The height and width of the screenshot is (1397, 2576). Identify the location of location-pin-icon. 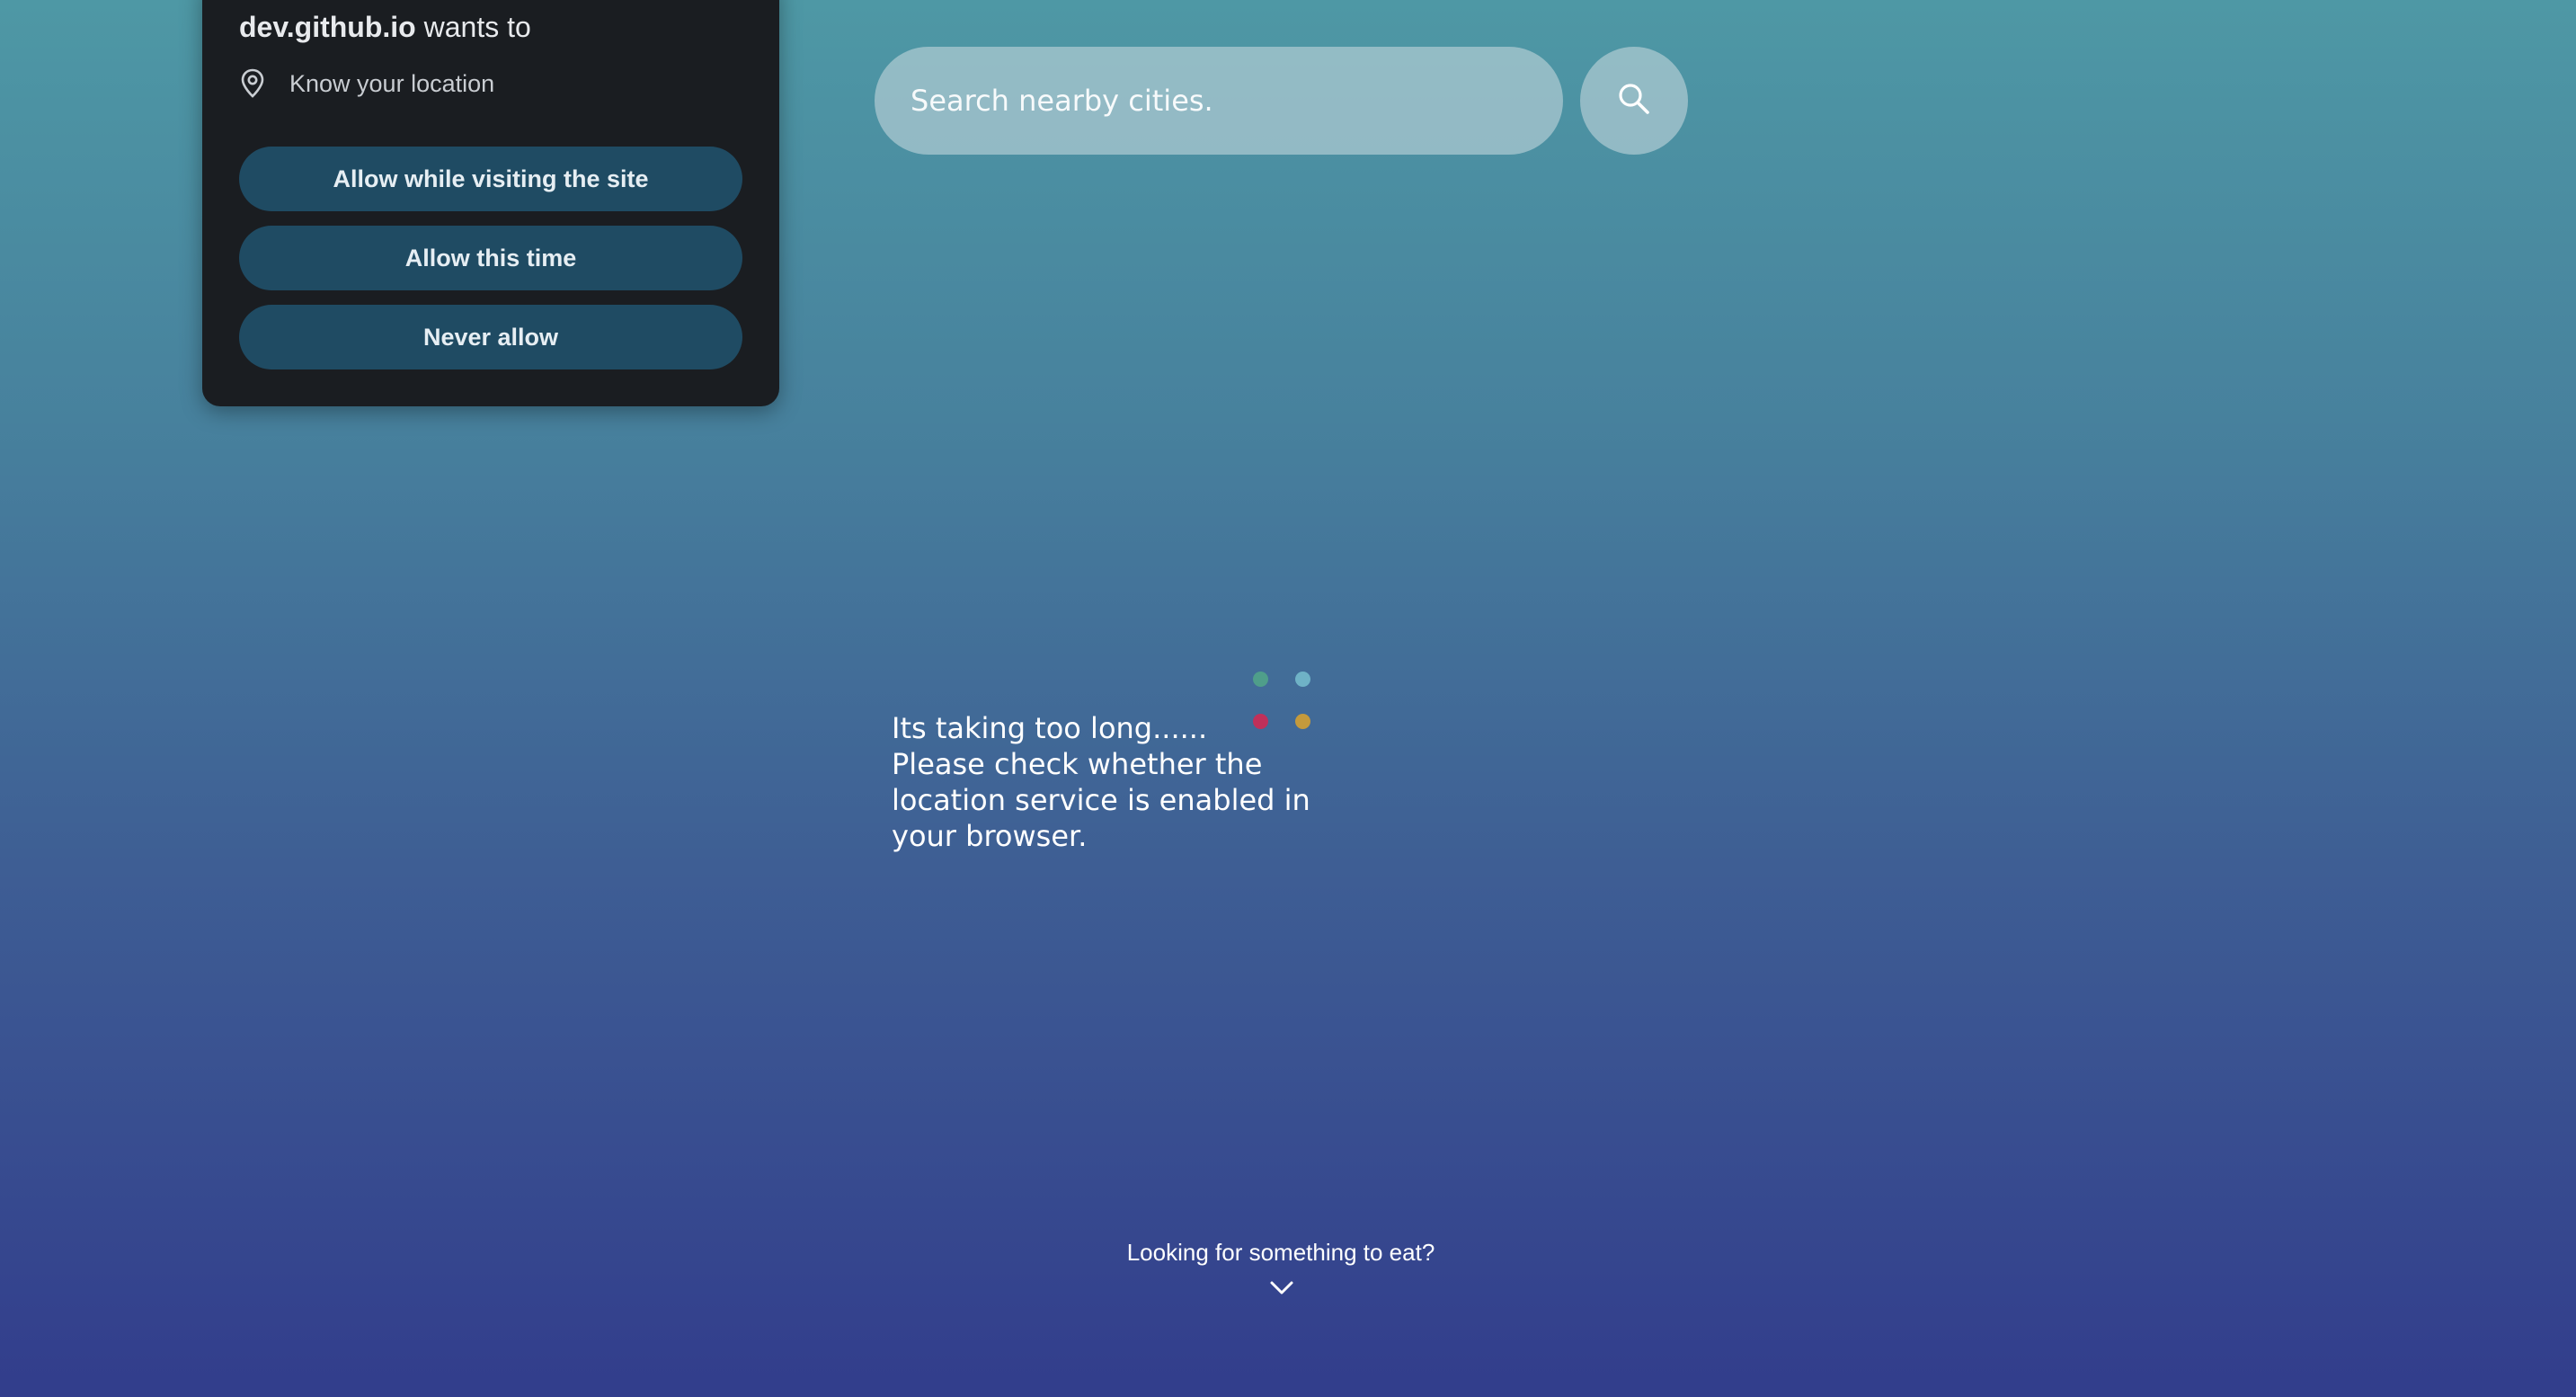
(252, 84).